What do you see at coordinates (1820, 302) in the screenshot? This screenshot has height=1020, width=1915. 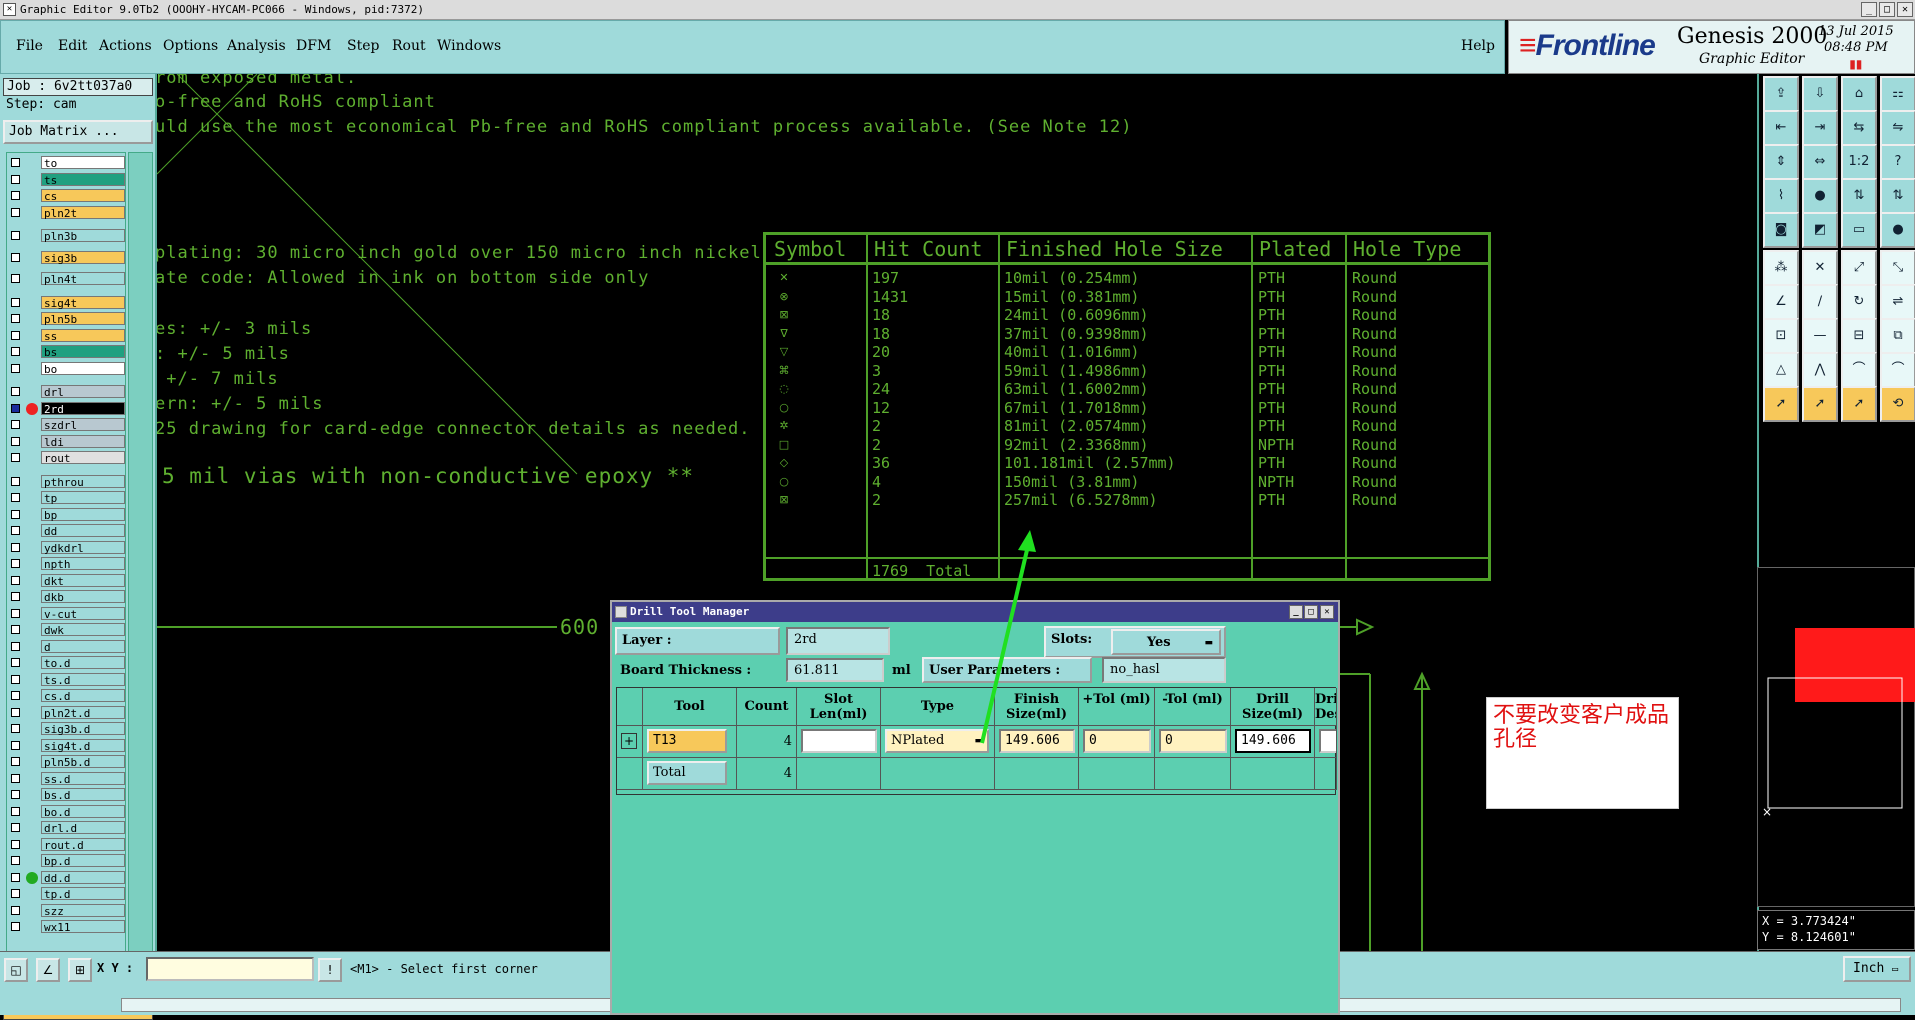 I see `line-icon: ∕` at bounding box center [1820, 302].